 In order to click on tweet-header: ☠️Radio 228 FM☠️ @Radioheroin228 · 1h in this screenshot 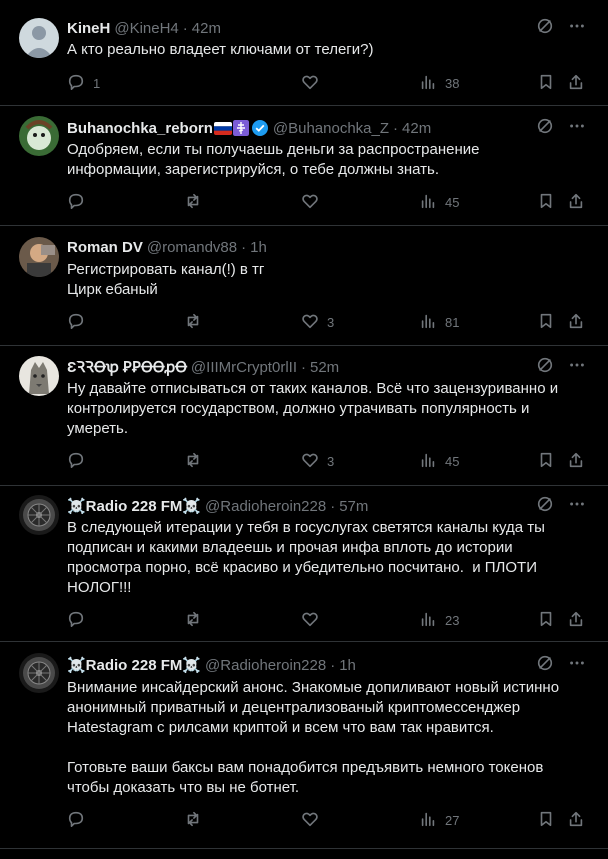, I will do `click(211, 665)`.